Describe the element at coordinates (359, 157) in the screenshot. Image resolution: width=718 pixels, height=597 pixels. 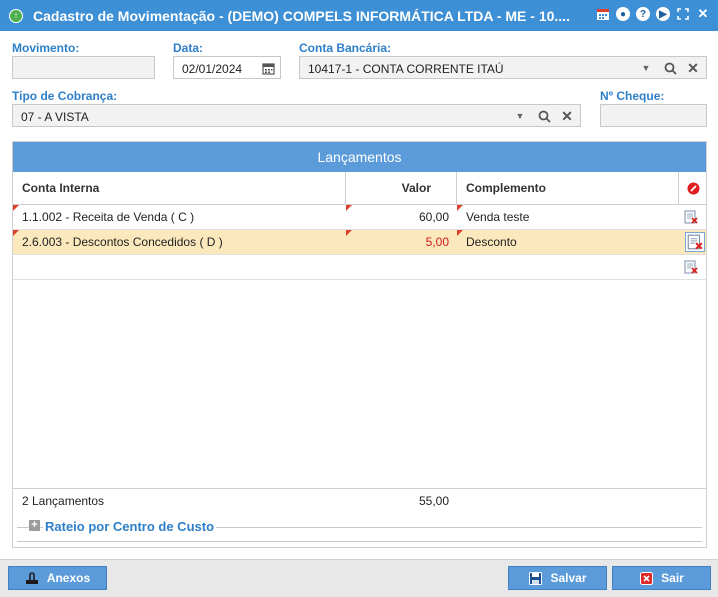
I see `grid-title: Lançamentos` at that location.